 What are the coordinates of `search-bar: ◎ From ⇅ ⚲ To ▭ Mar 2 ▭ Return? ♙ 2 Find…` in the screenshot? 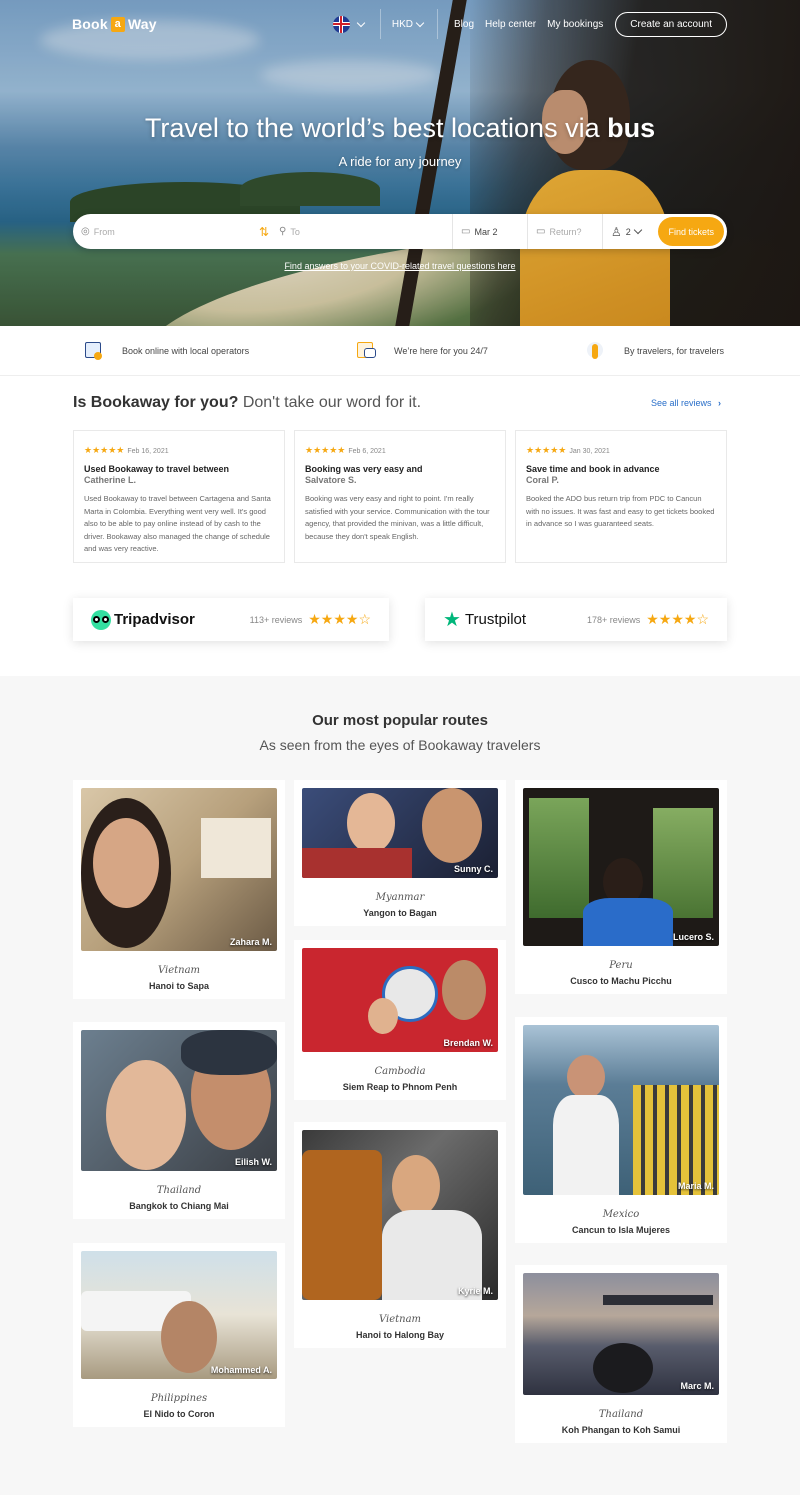 It's located at (400, 231).